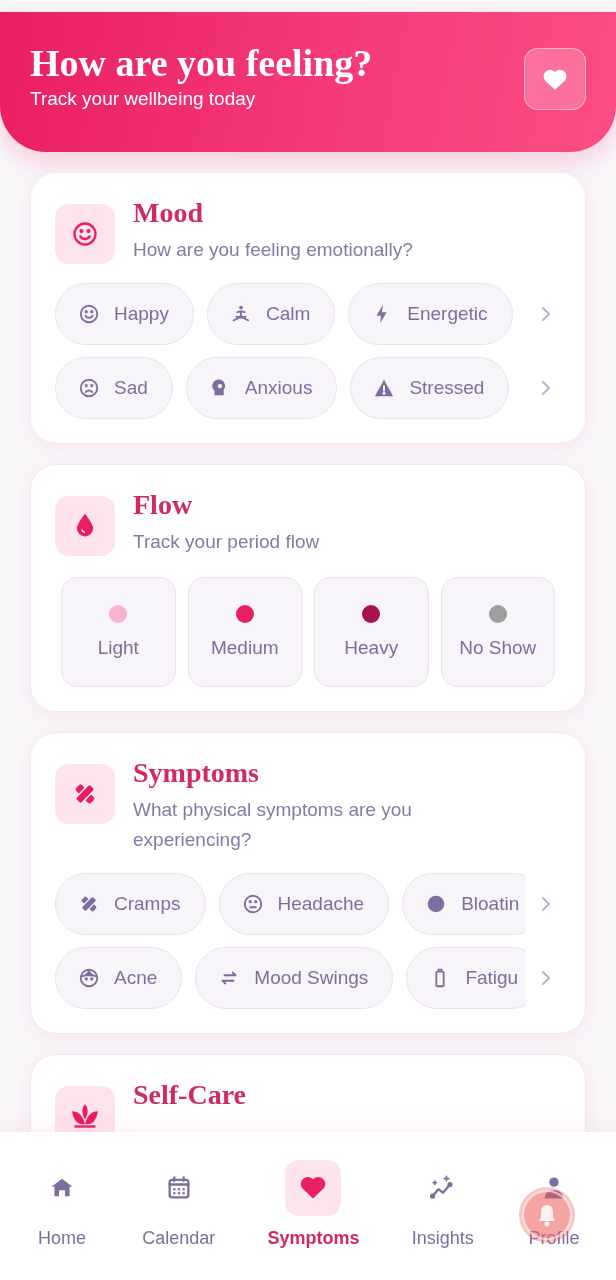 The width and height of the screenshot is (616, 1280). Describe the element at coordinates (261, 388) in the screenshot. I see `option-chip: Anxious` at that location.